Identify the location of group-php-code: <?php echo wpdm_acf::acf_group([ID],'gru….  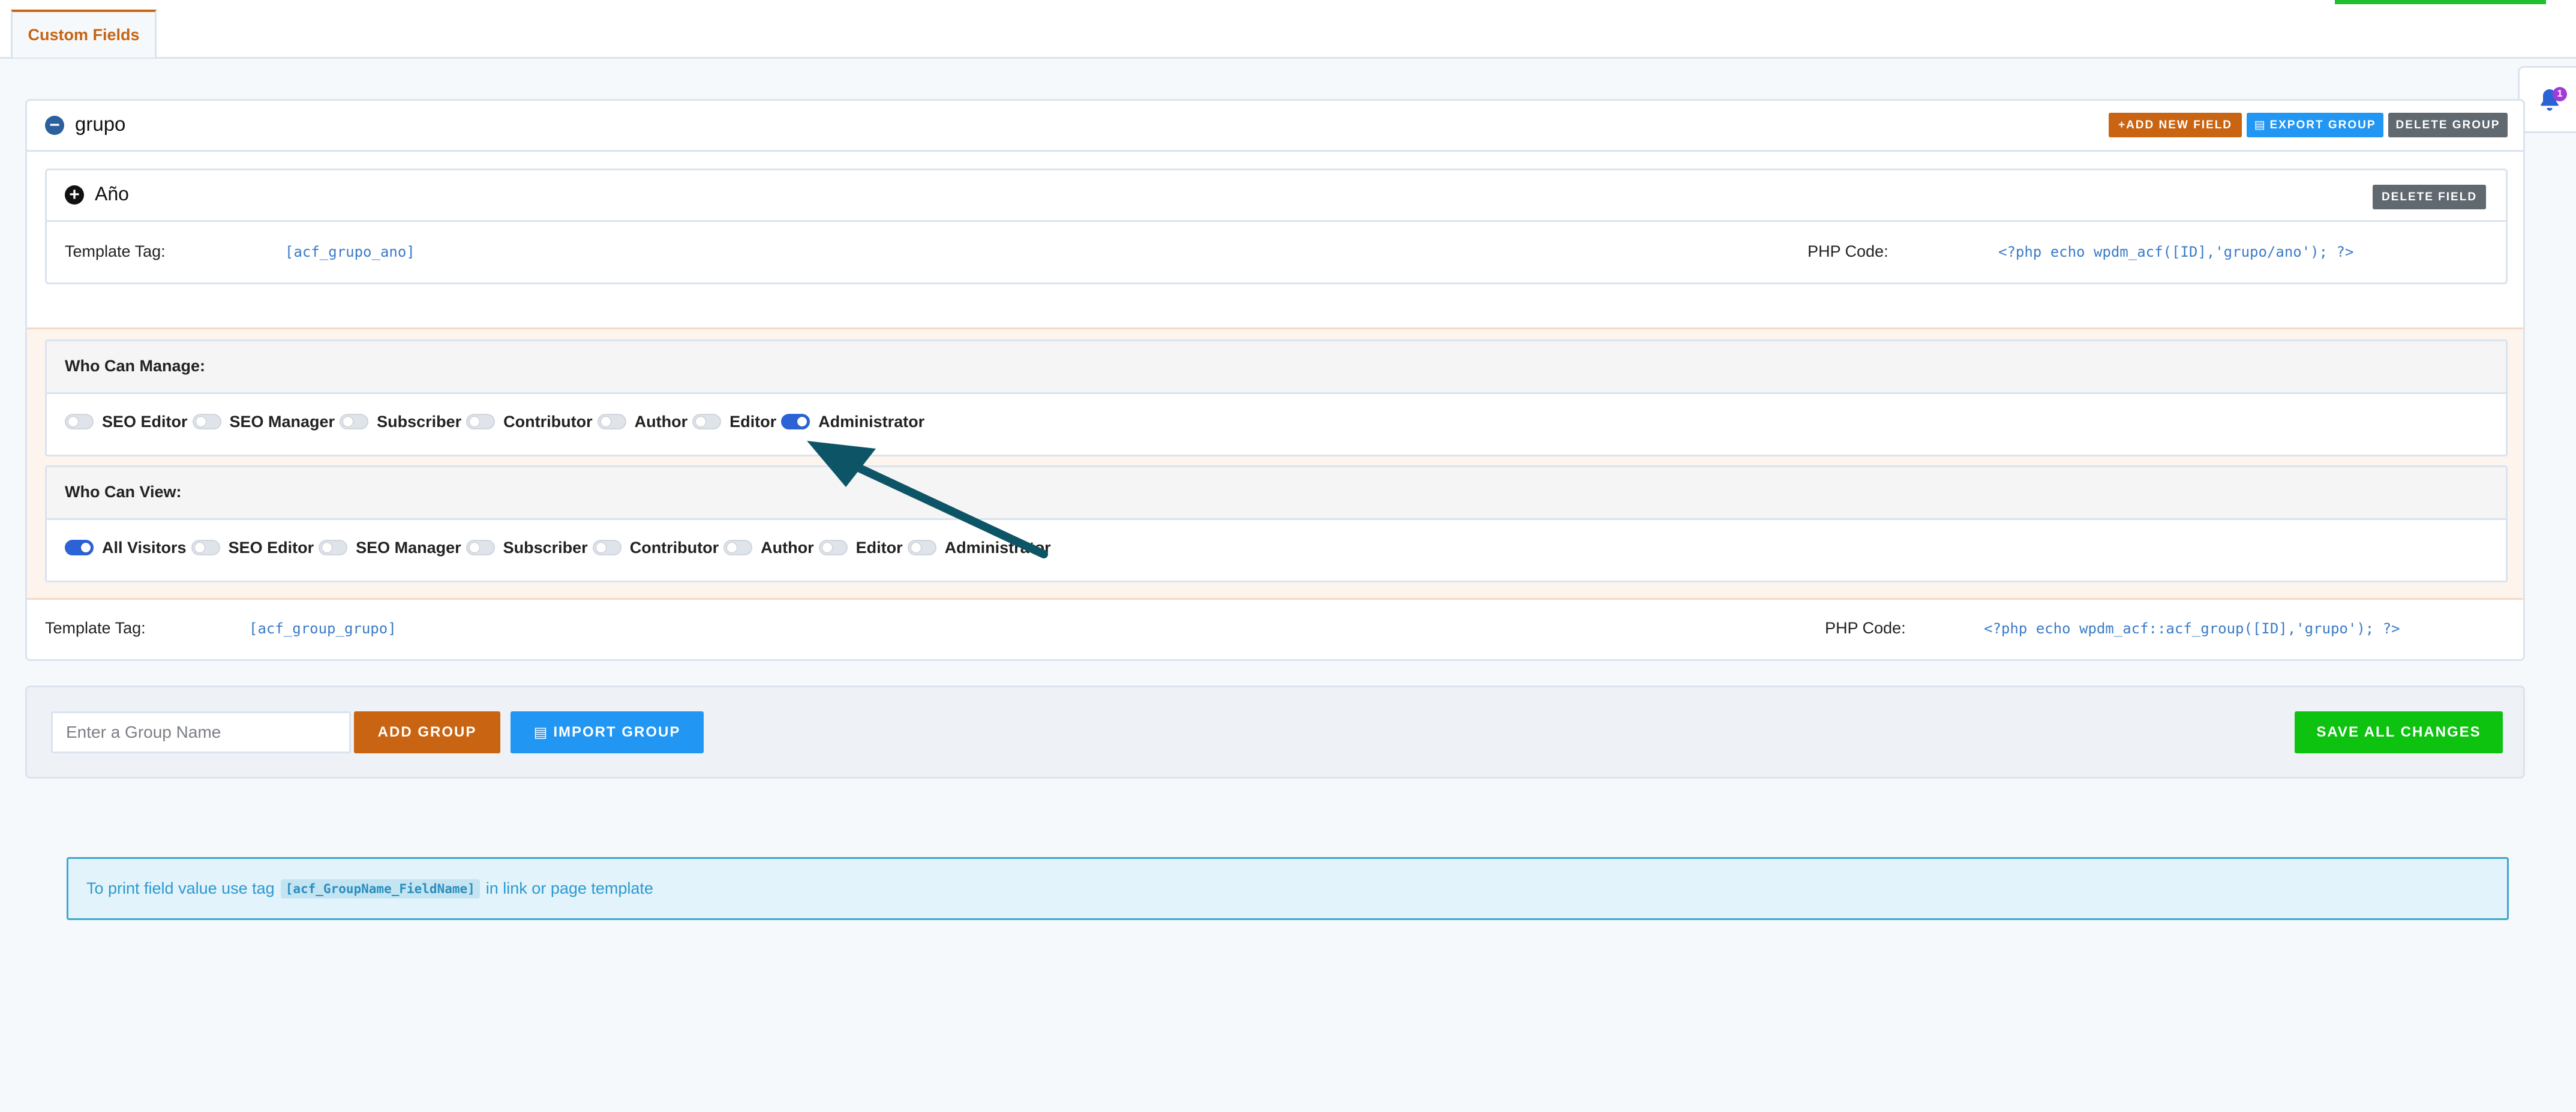
(2192, 629).